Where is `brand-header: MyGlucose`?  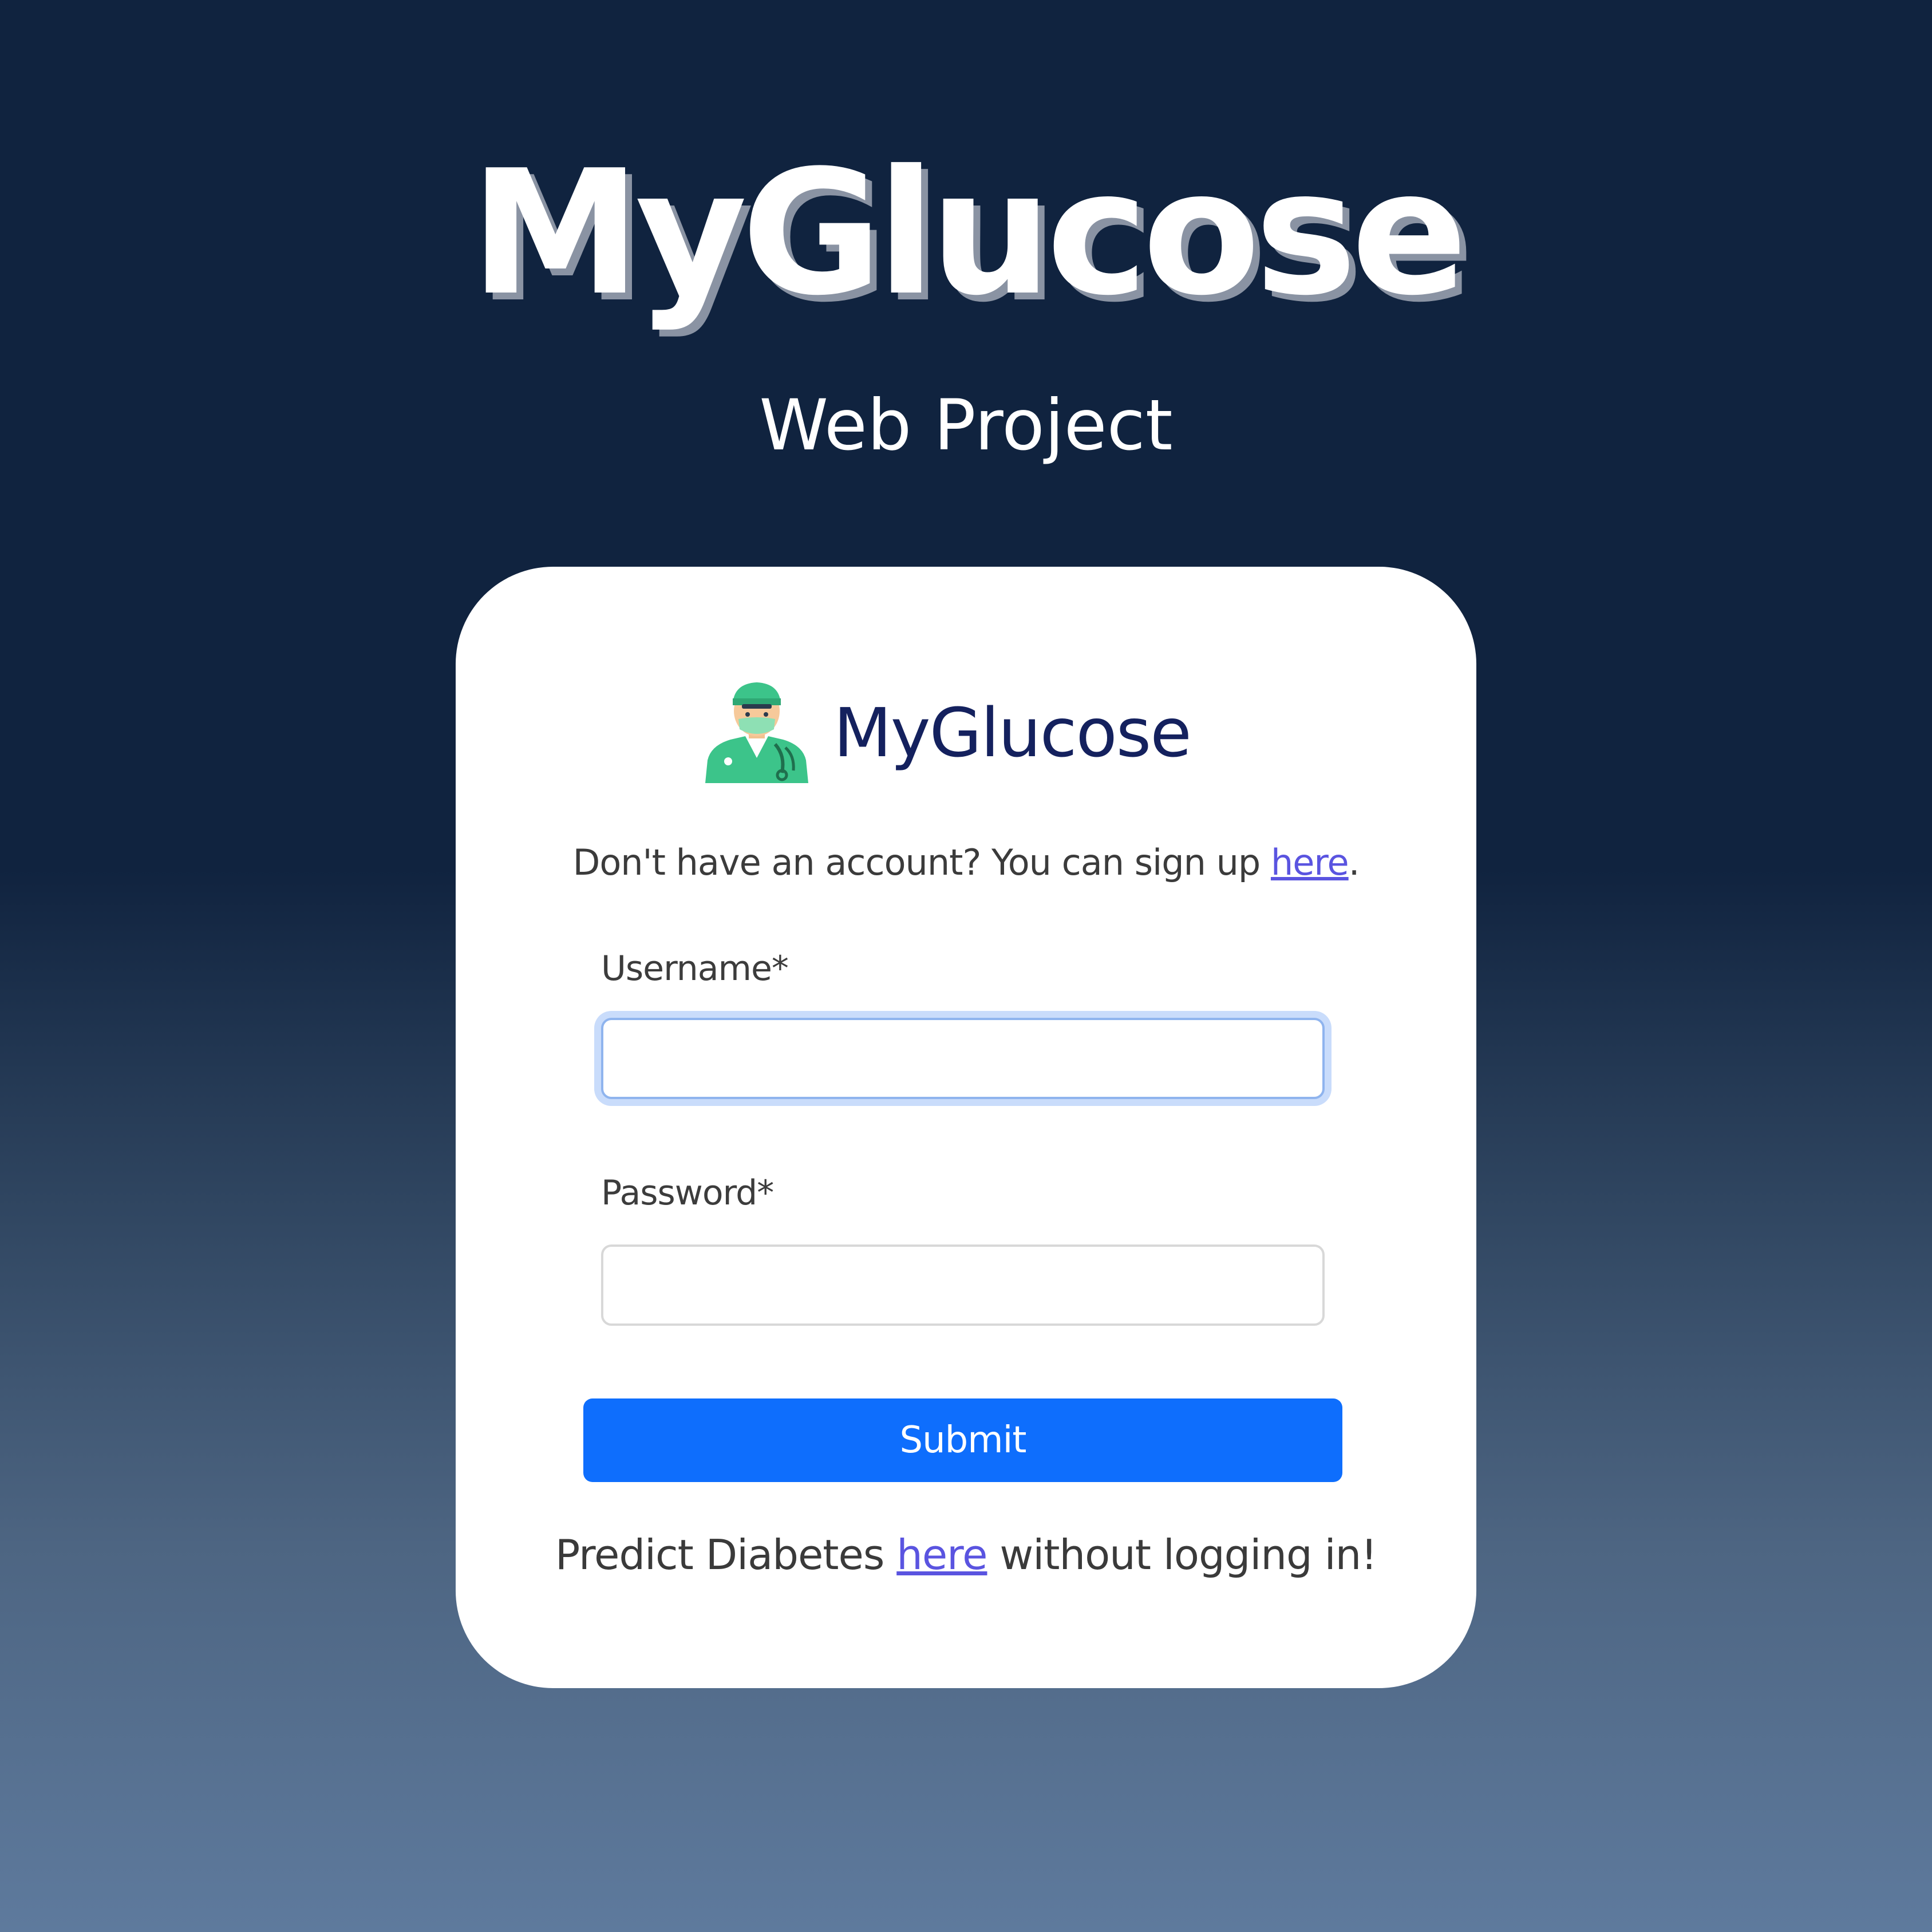 brand-header: MyGlucose is located at coordinates (946, 732).